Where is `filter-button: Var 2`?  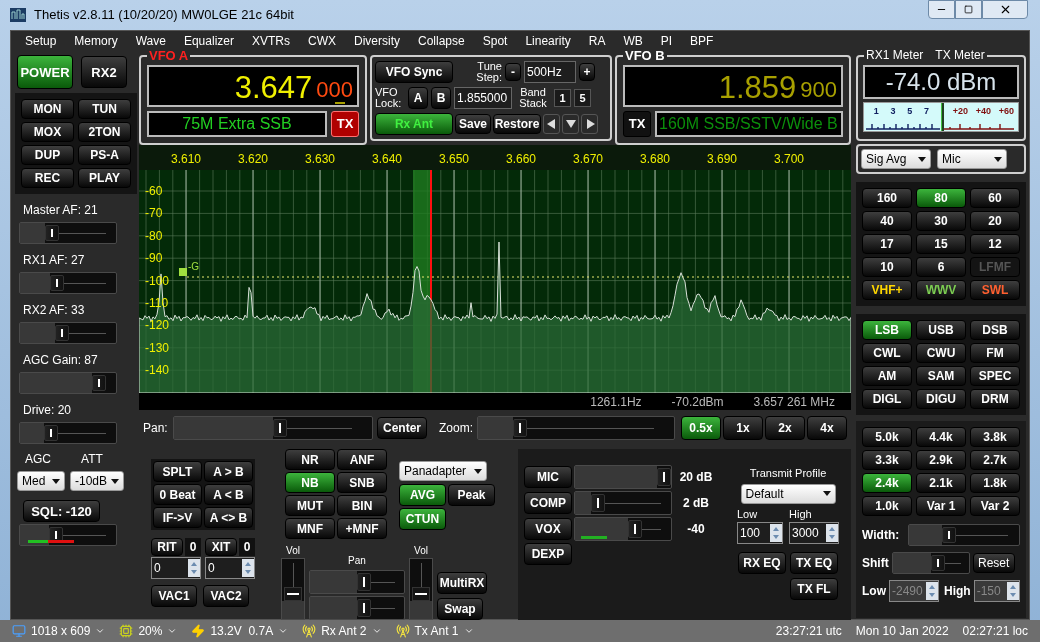 filter-button: Var 2 is located at coordinates (995, 506).